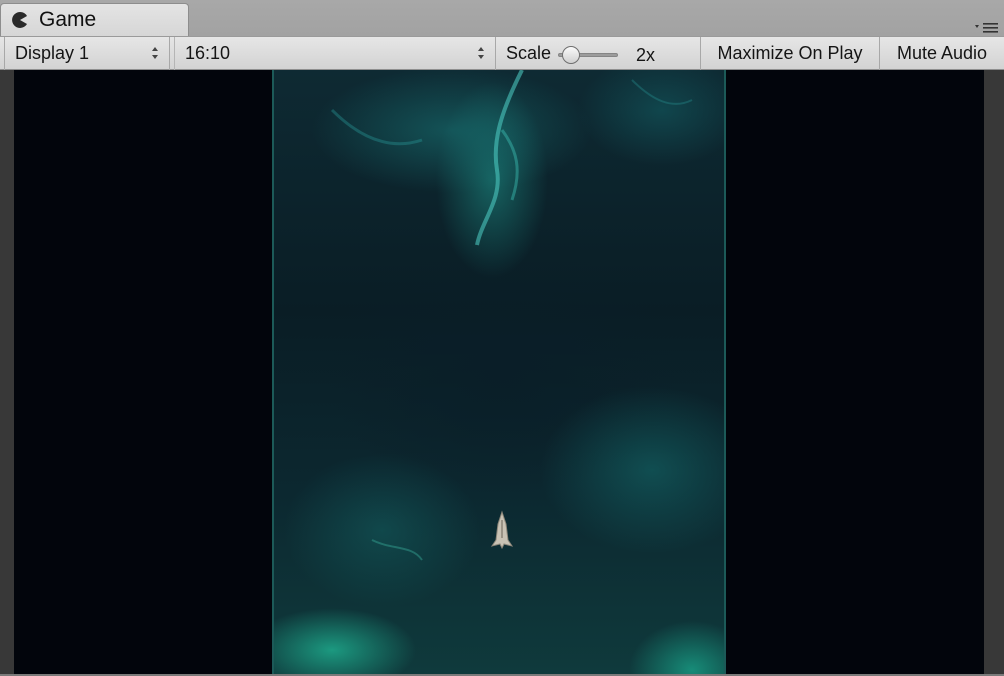 The height and width of the screenshot is (676, 1004). I want to click on scale-slider-thumb, so click(571, 55).